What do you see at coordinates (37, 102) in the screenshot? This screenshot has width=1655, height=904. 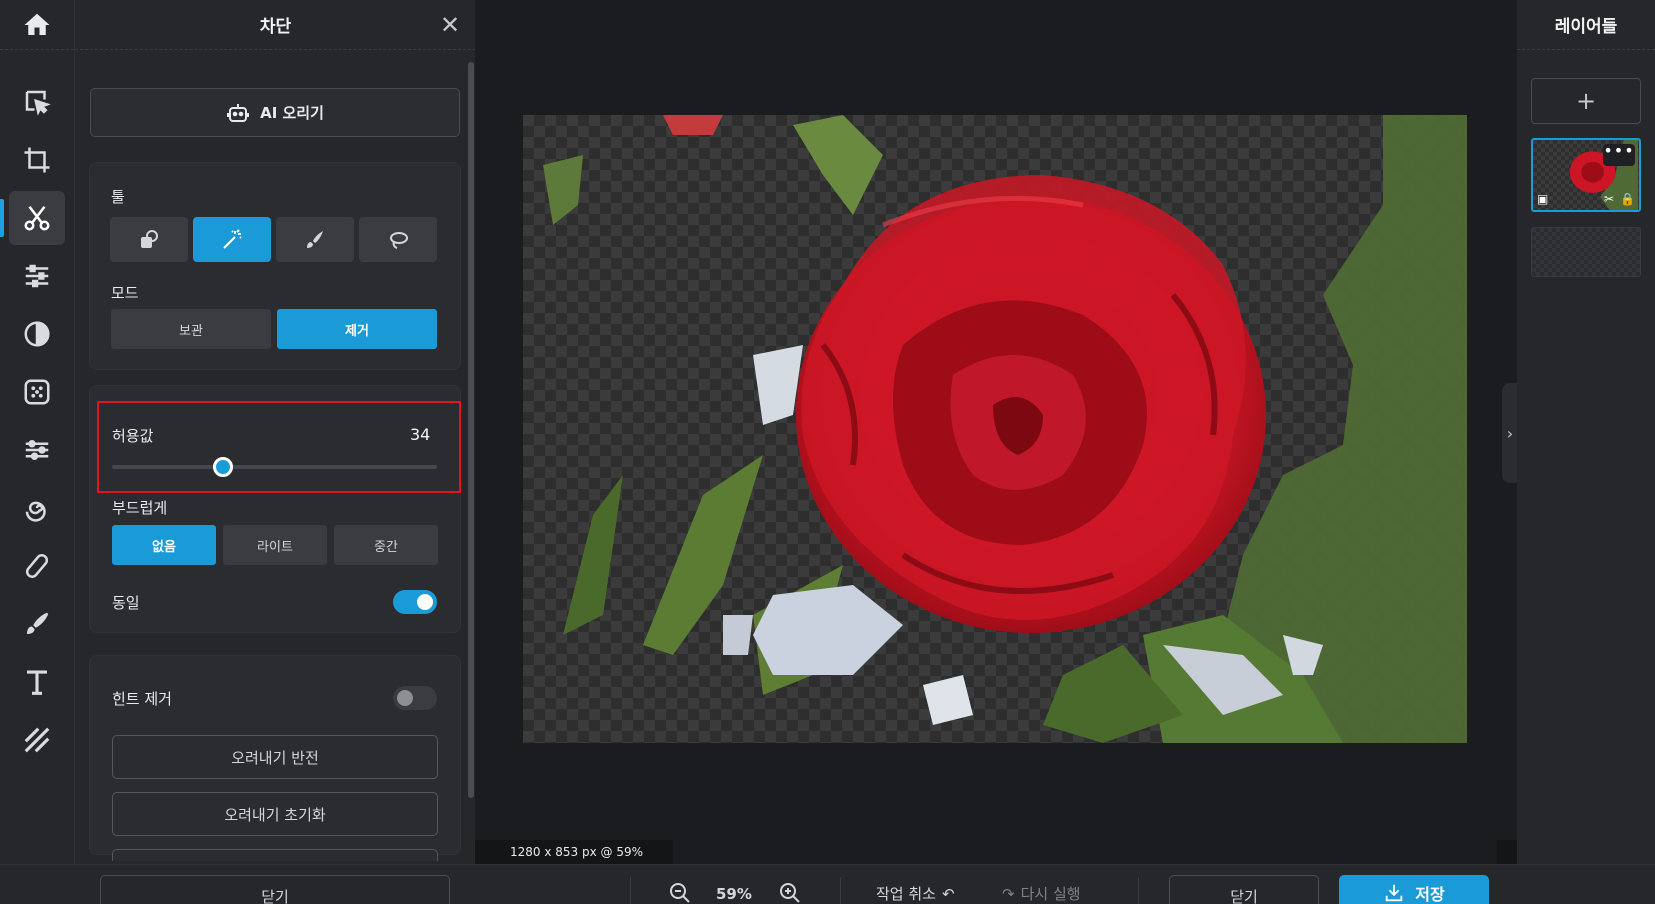 I see `select-tool-icon` at bounding box center [37, 102].